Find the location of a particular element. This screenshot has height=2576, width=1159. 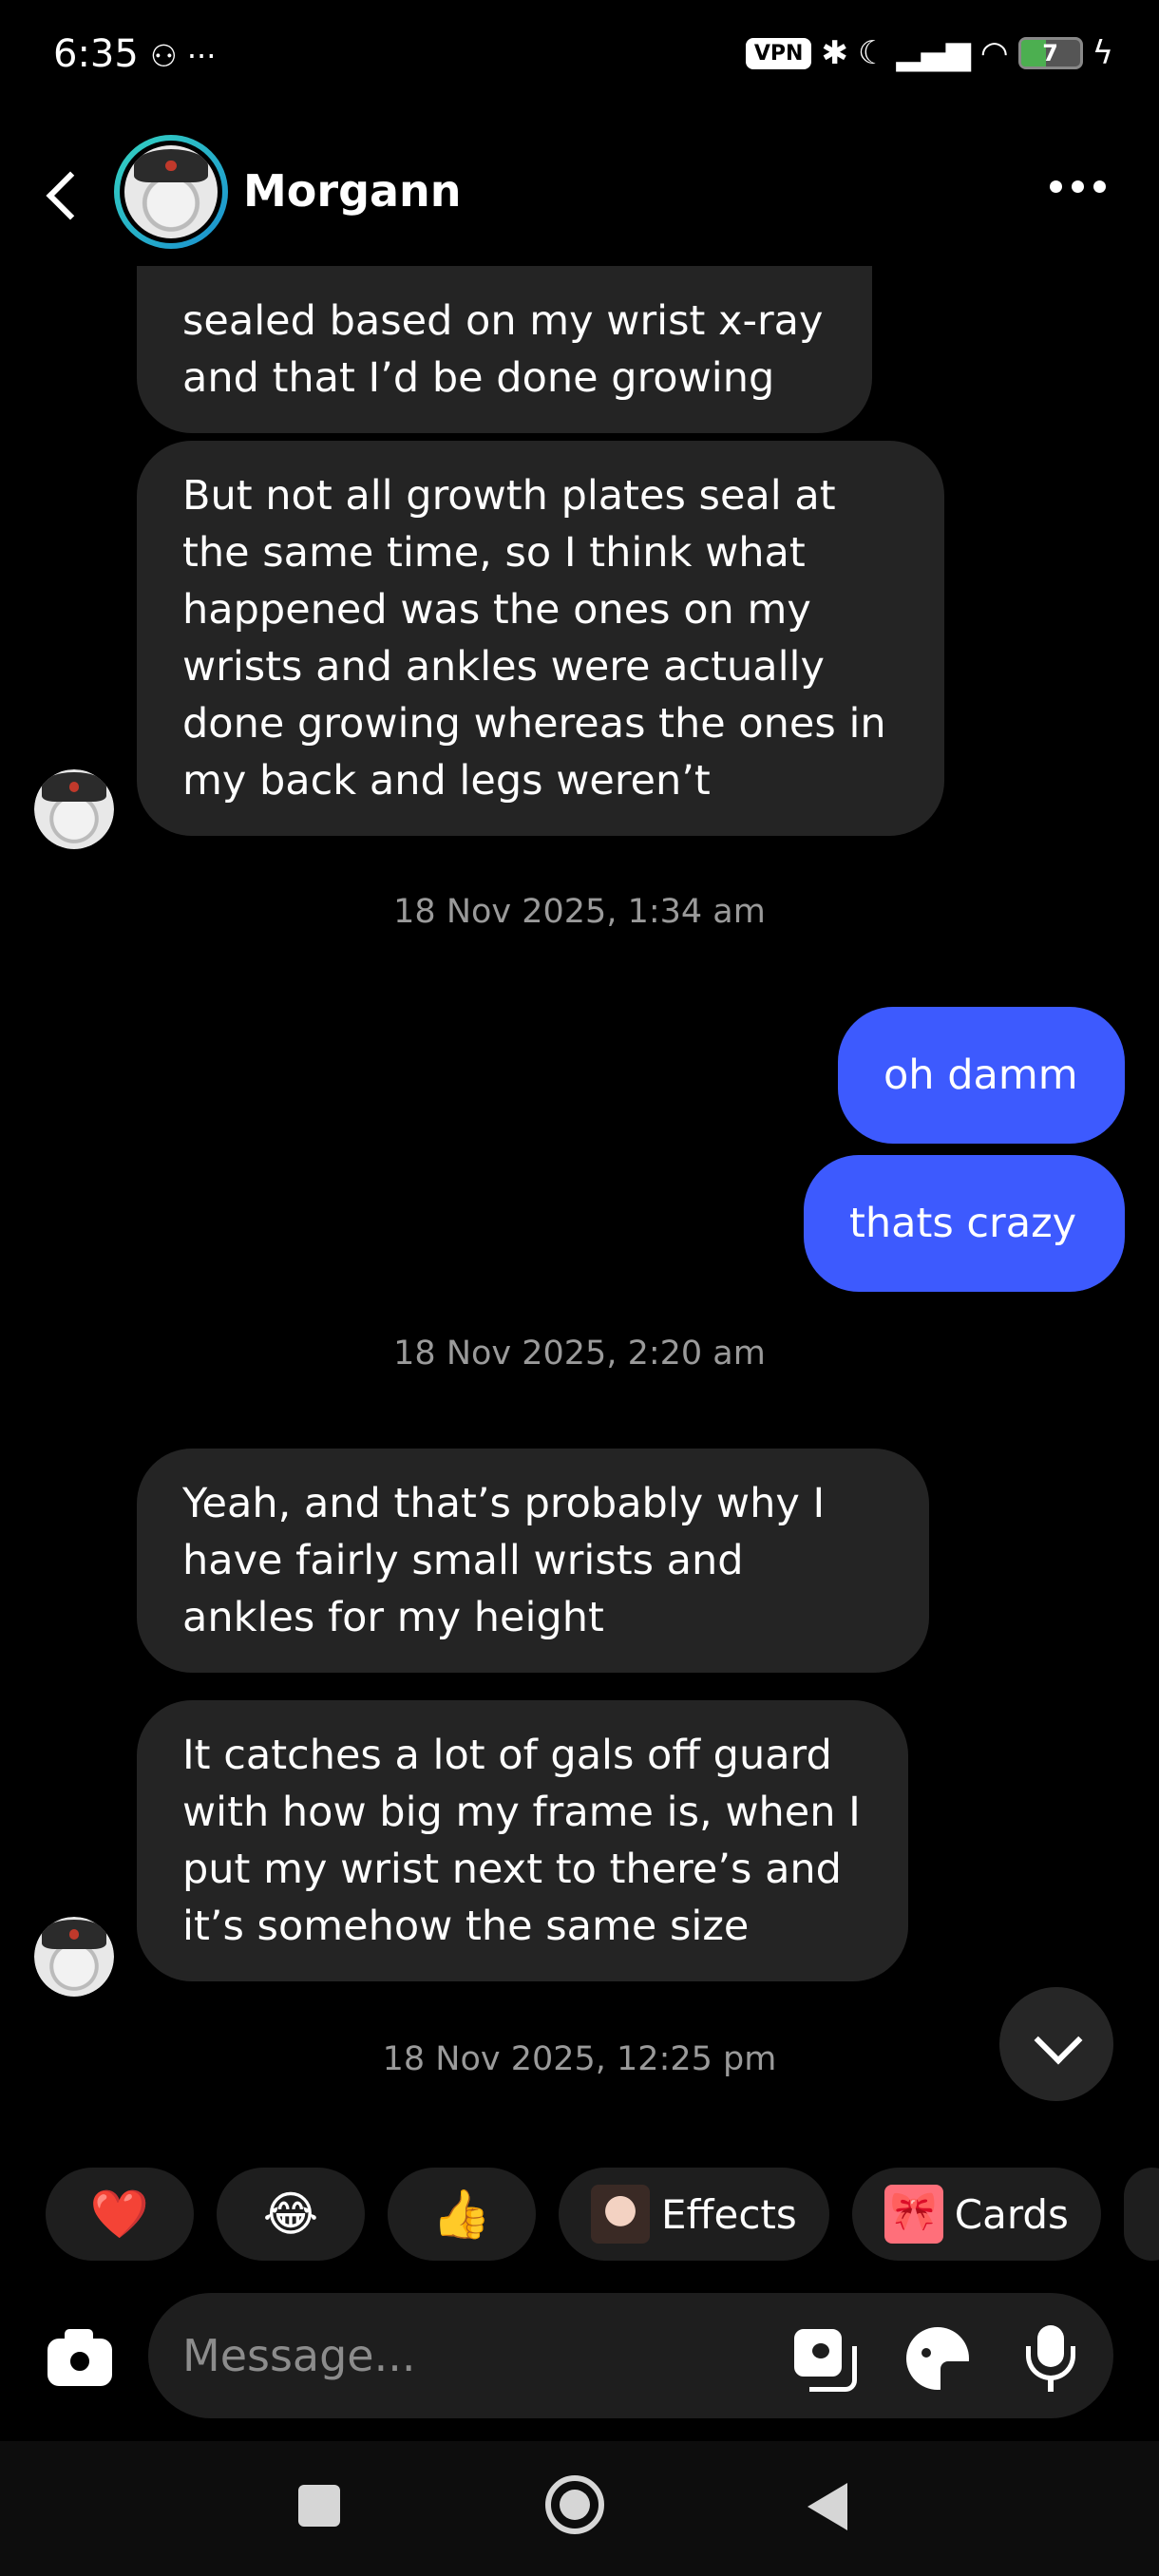

contact-avatar is located at coordinates (171, 192).